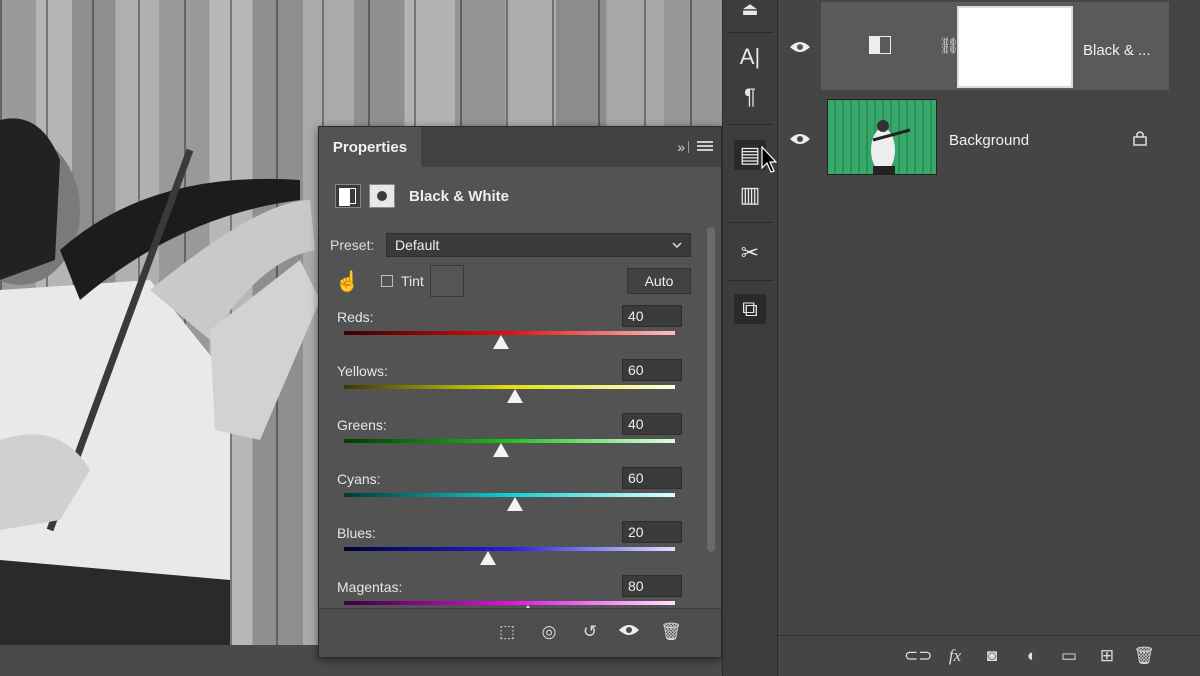 The height and width of the screenshot is (676, 1200). I want to click on reset-icon: ↺, so click(590, 632).